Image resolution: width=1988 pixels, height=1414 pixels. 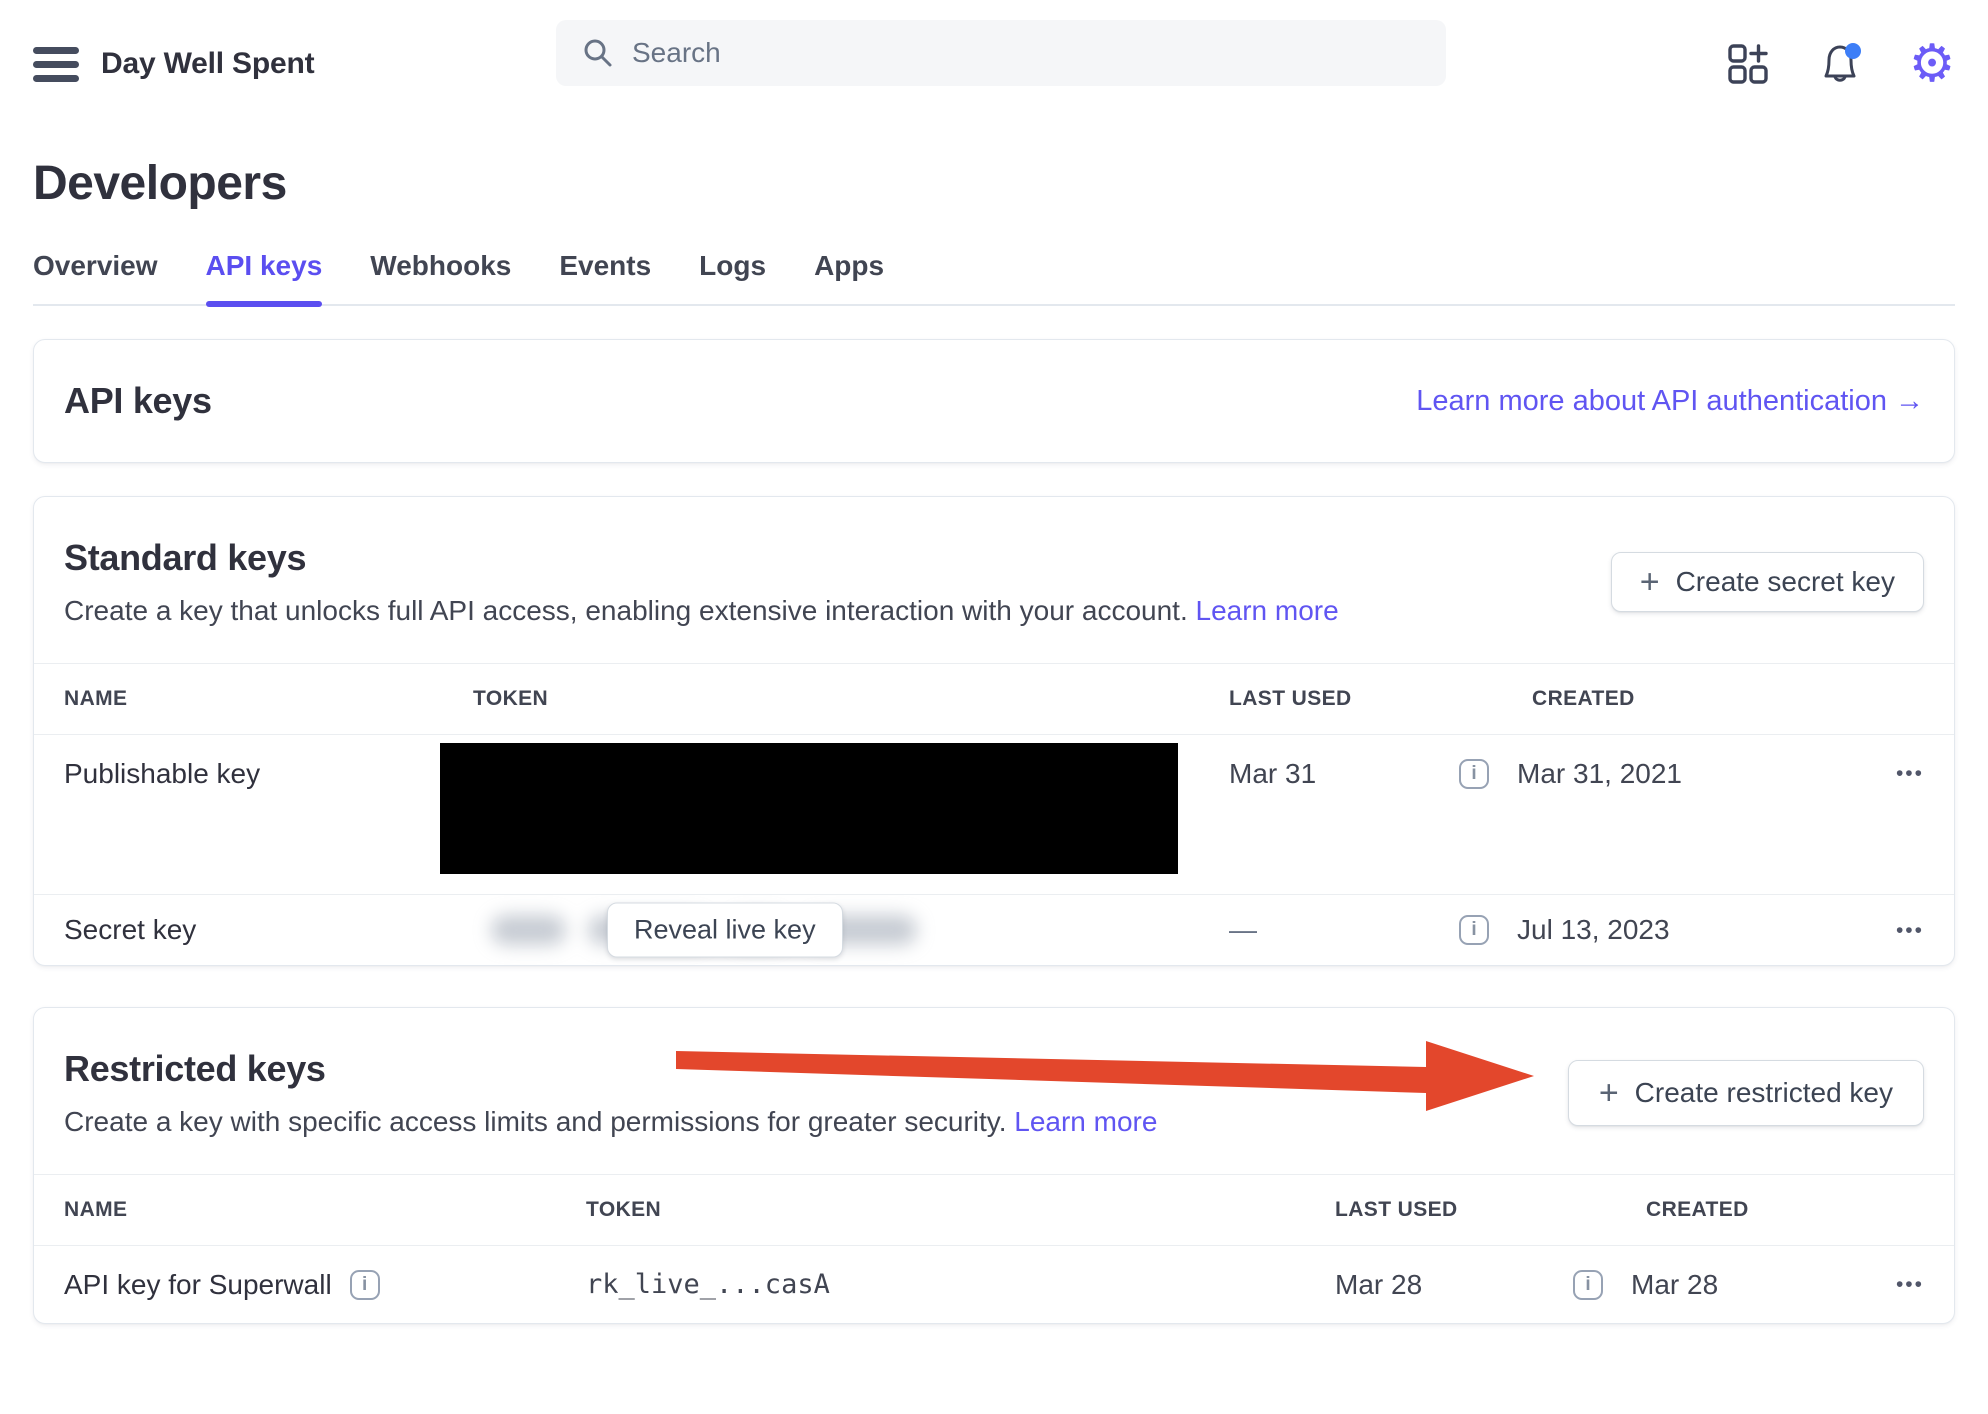 I want to click on notifications-button, so click(x=1840, y=64).